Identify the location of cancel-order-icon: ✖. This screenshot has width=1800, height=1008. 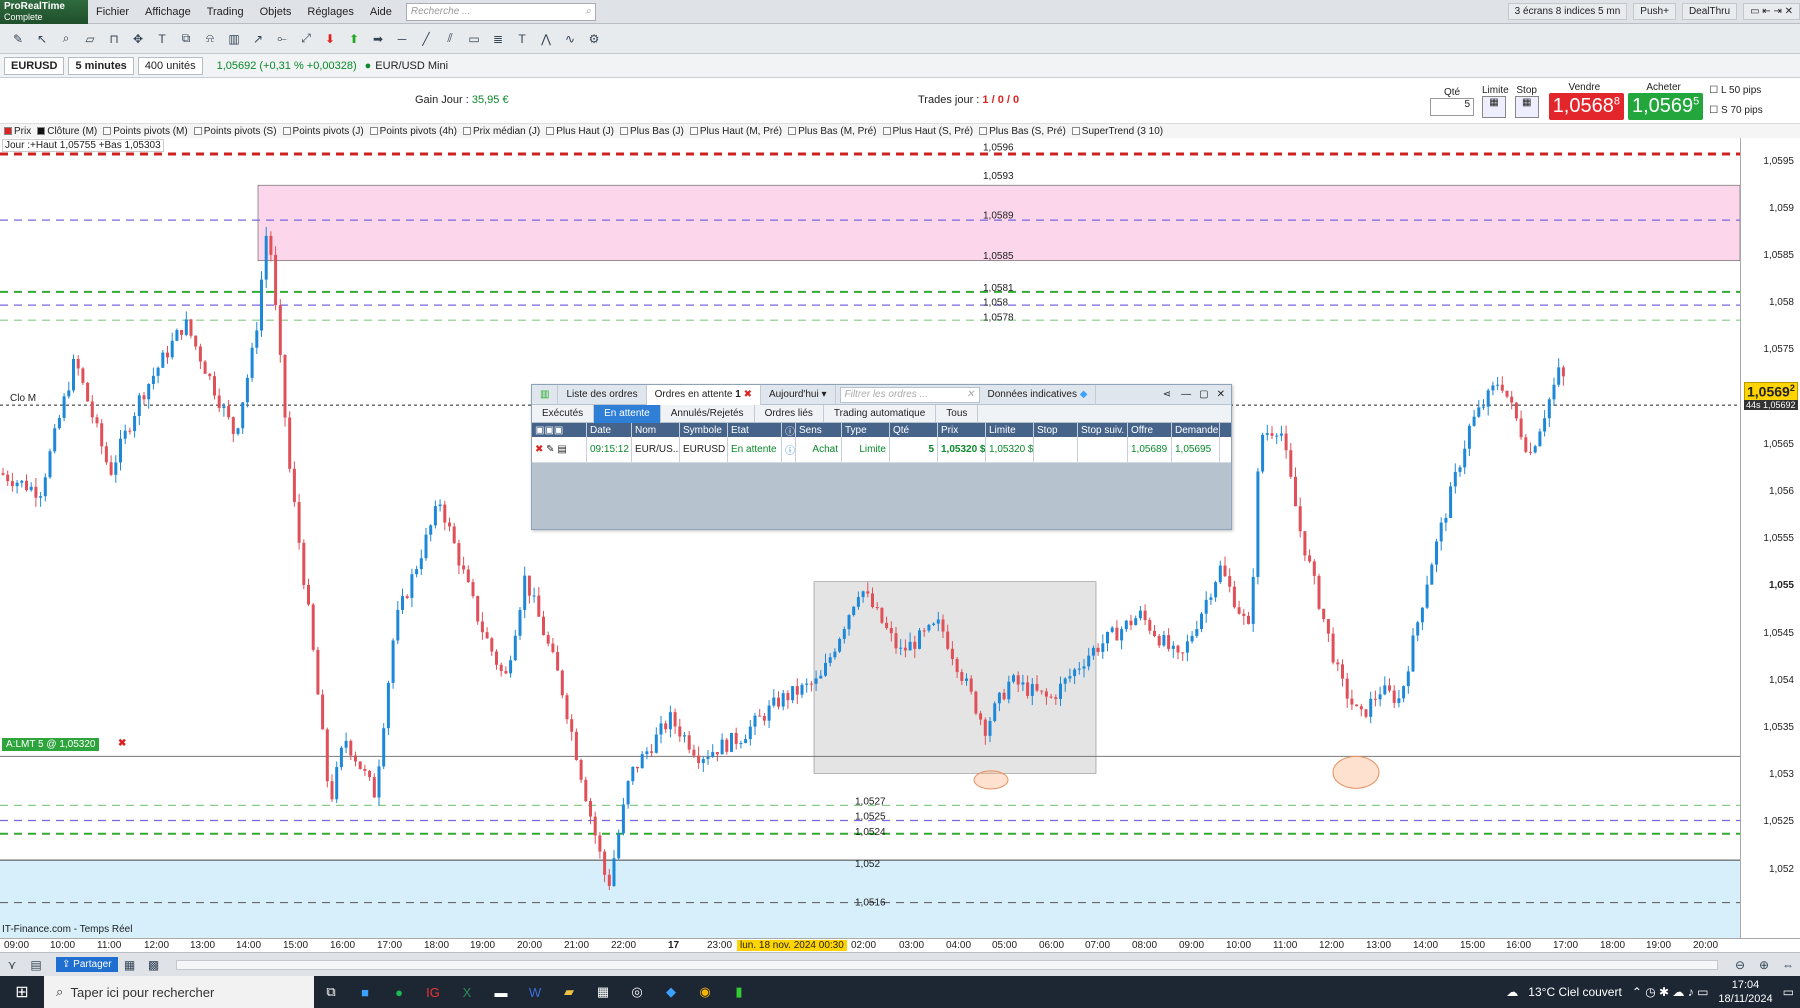
(539, 449).